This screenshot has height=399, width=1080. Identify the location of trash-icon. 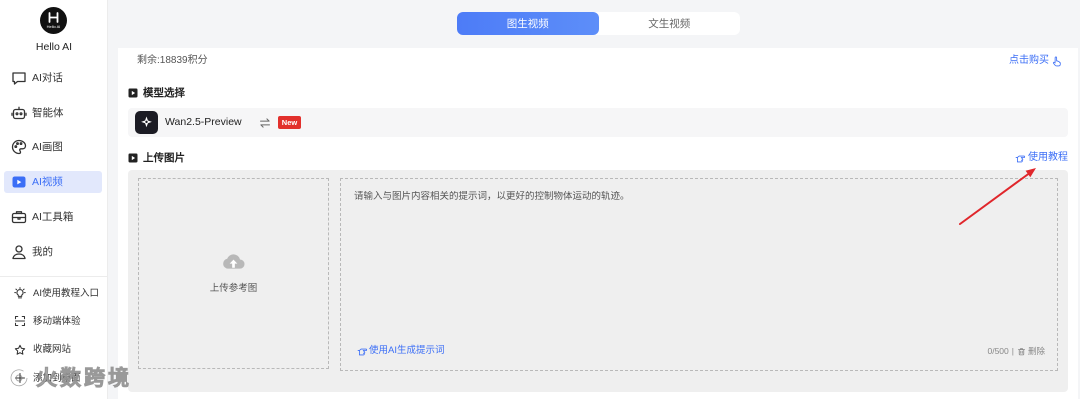
(1021, 351).